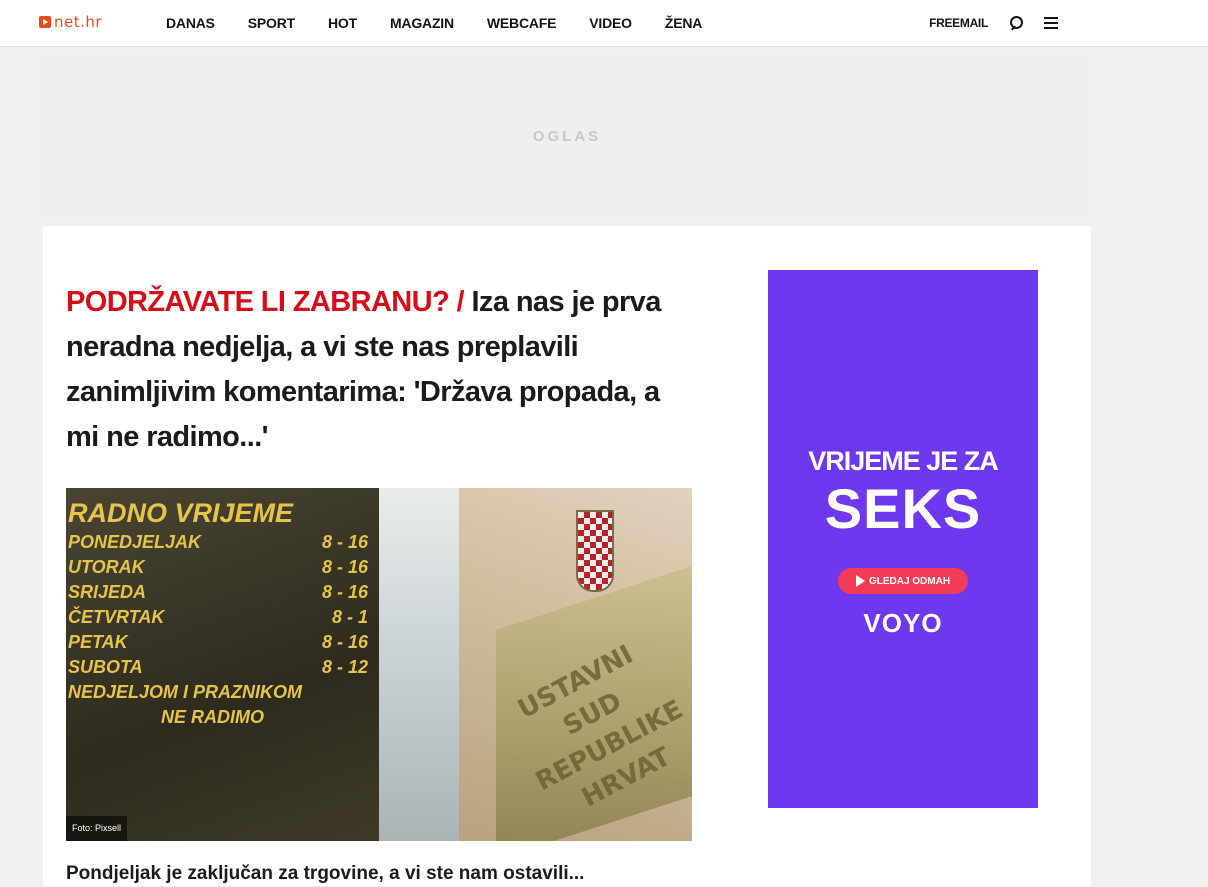 Image resolution: width=1208 pixels, height=887 pixels. What do you see at coordinates (271, 23) in the screenshot?
I see `nav-item-sport: SPORT` at bounding box center [271, 23].